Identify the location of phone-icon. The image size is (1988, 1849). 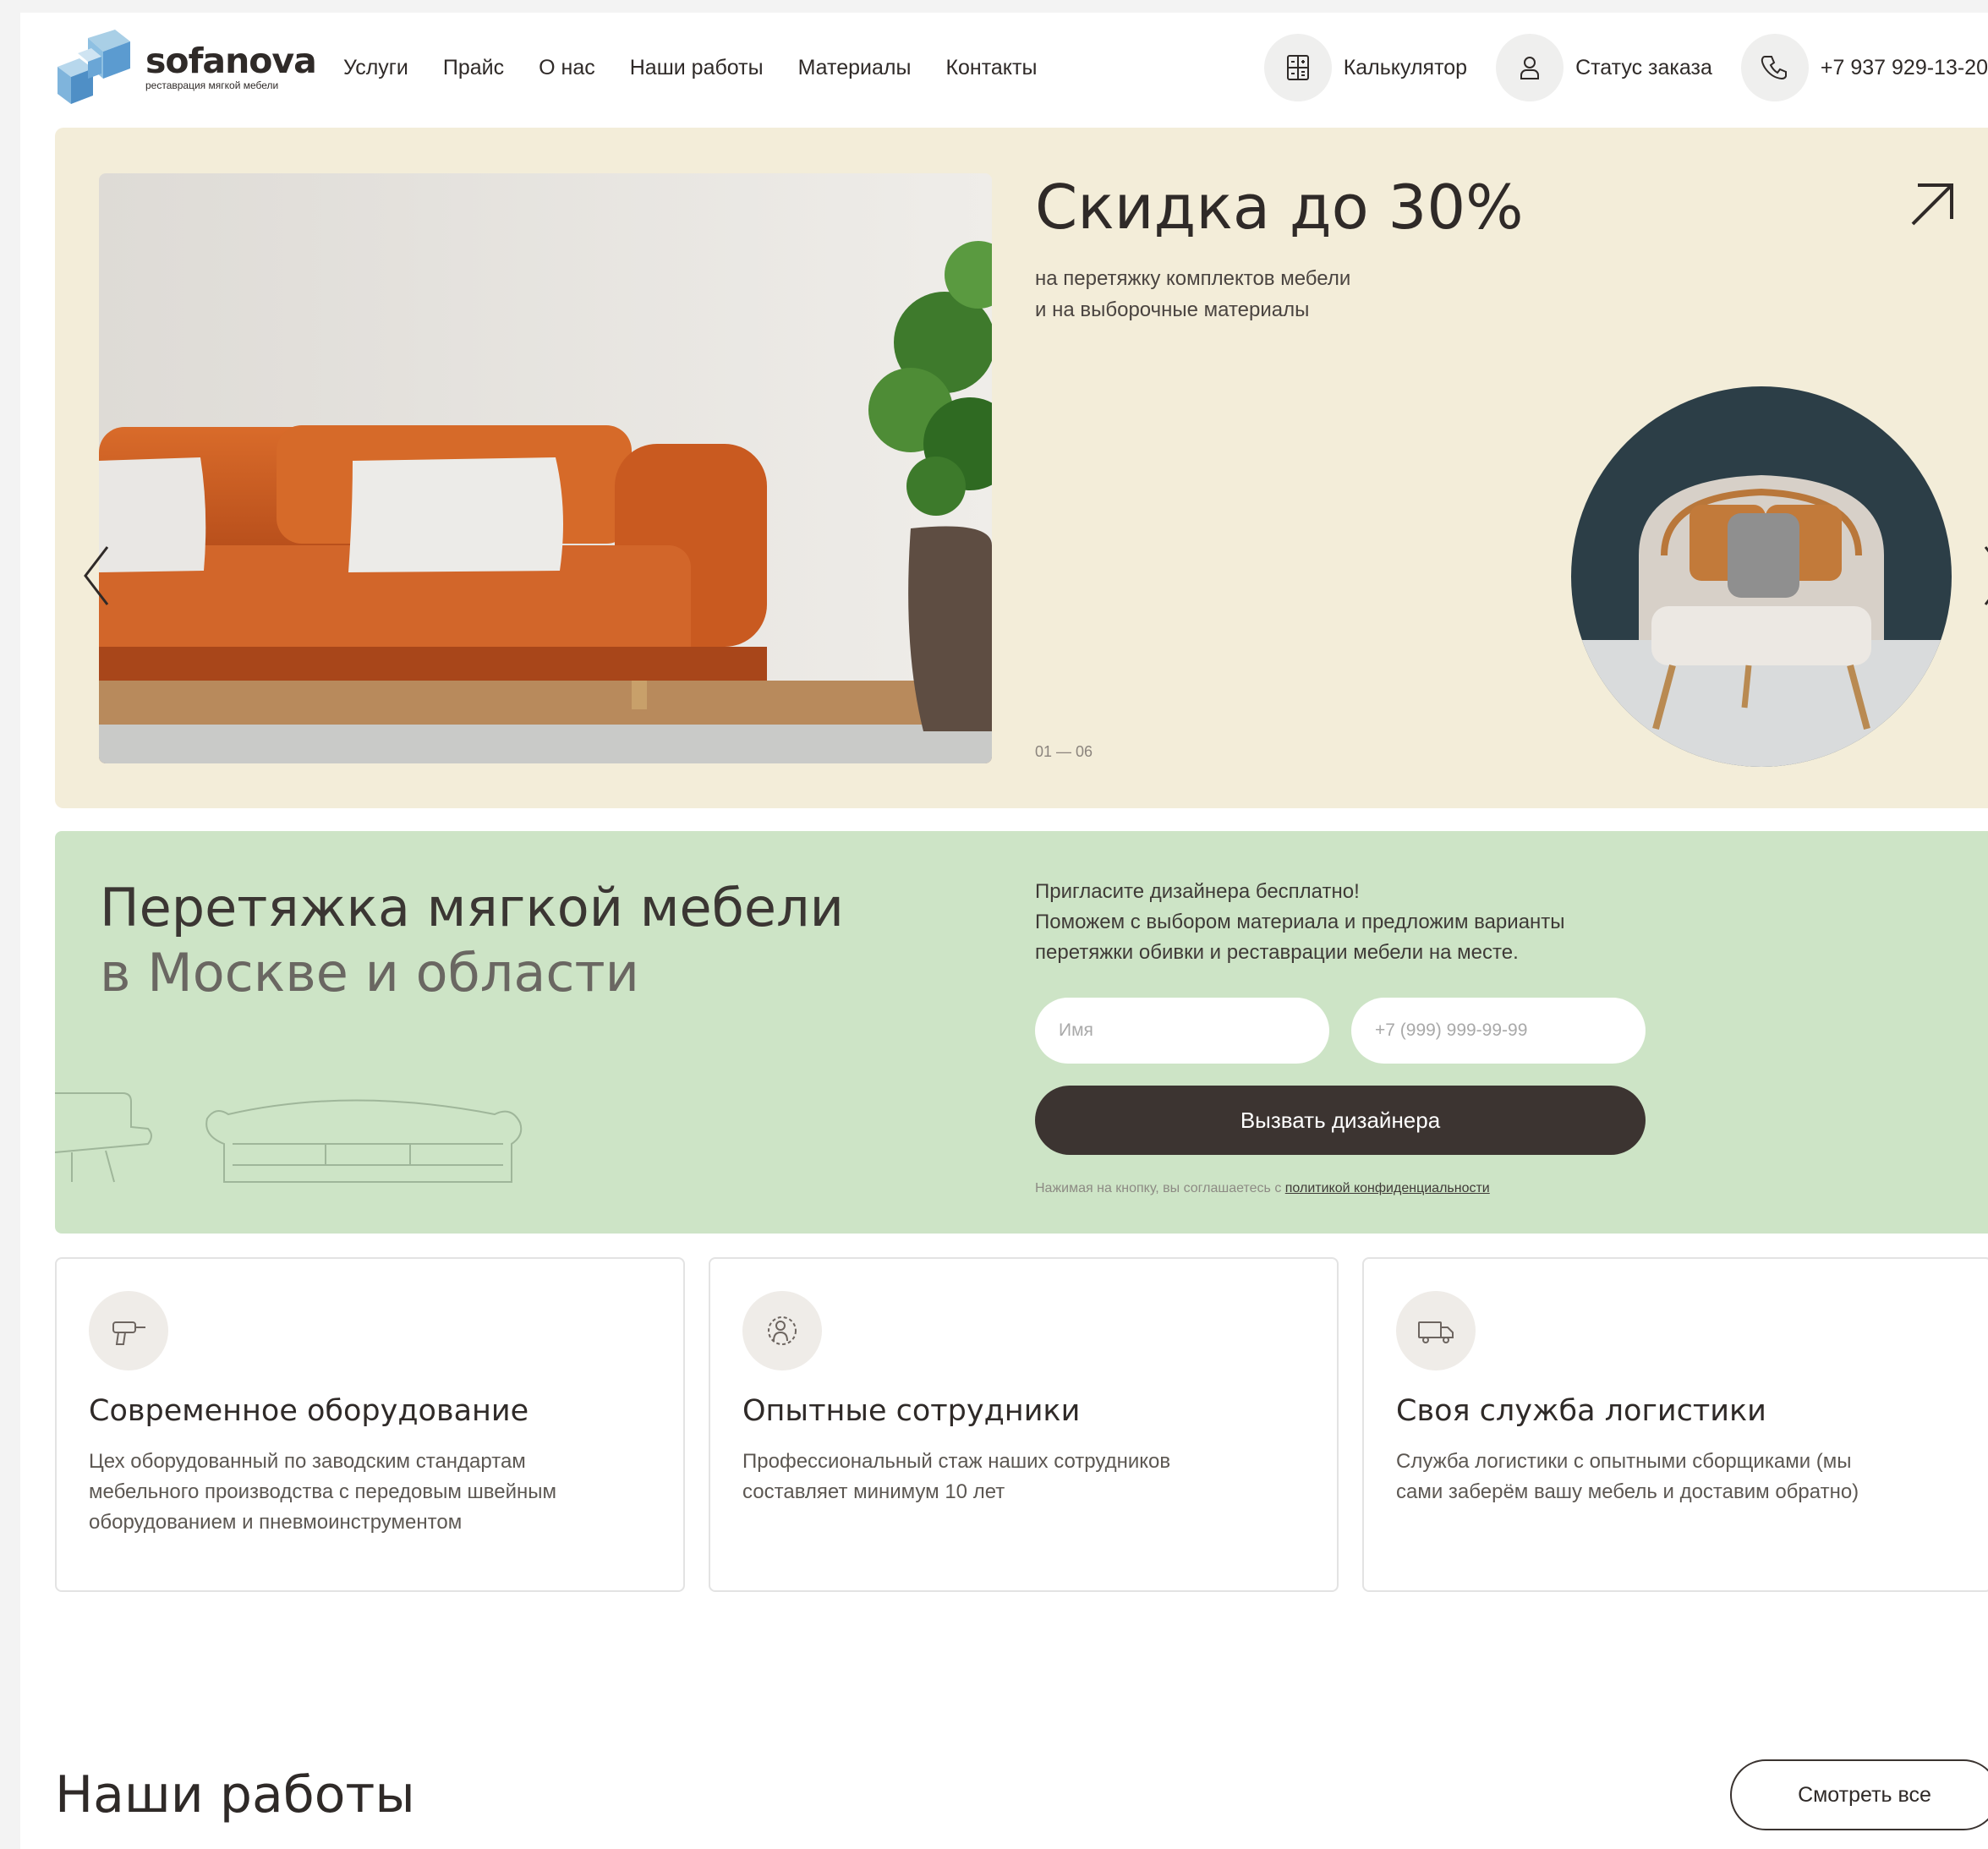
(1774, 67).